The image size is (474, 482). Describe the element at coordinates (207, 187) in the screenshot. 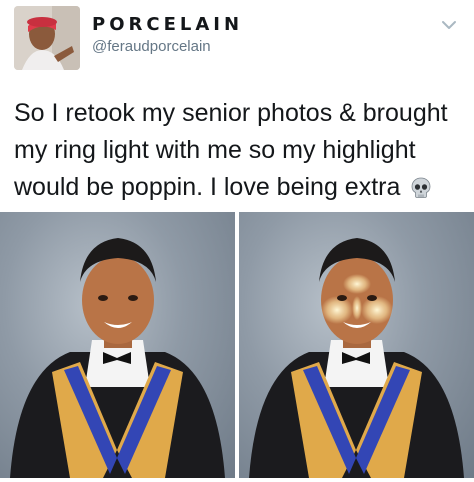

I see `tweet-text-line-content: would be poppin. I love being extra` at that location.